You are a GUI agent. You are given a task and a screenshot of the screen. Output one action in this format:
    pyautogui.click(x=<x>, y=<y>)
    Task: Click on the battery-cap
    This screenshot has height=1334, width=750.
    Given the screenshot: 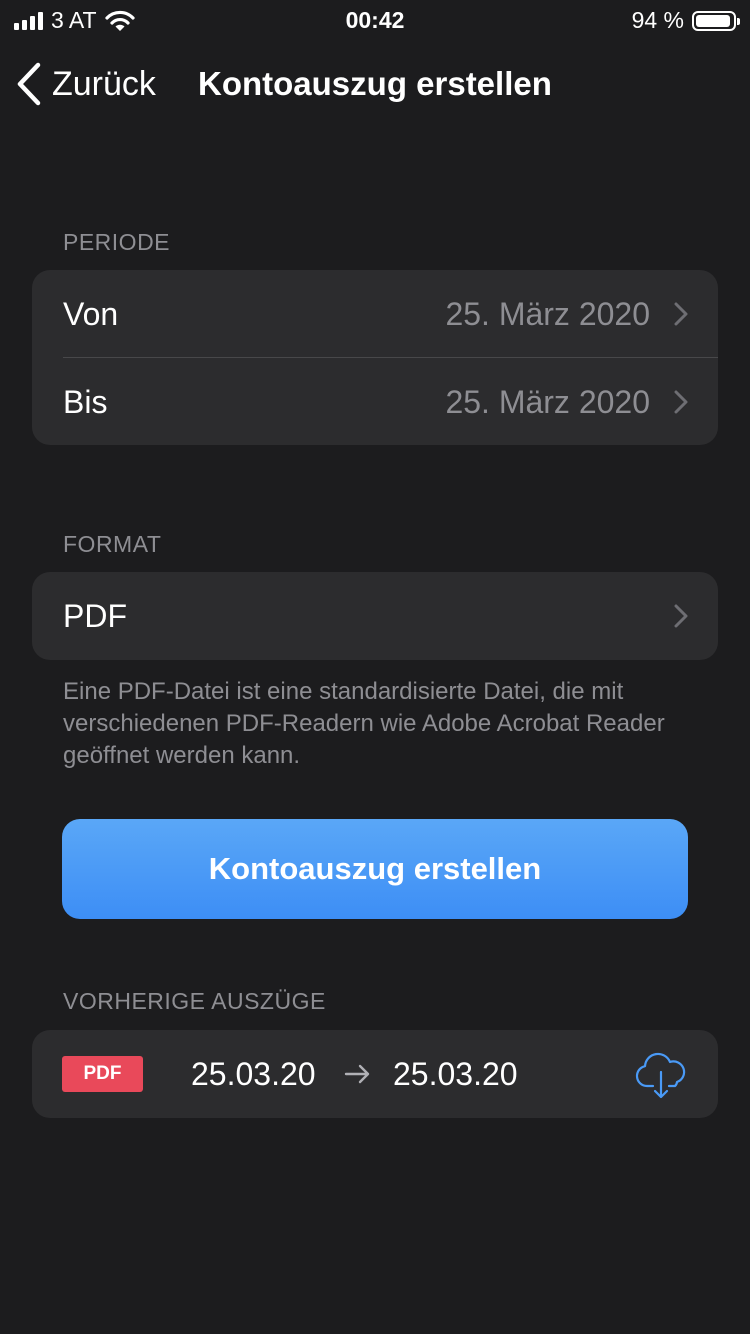 What is the action you would take?
    pyautogui.click(x=738, y=21)
    